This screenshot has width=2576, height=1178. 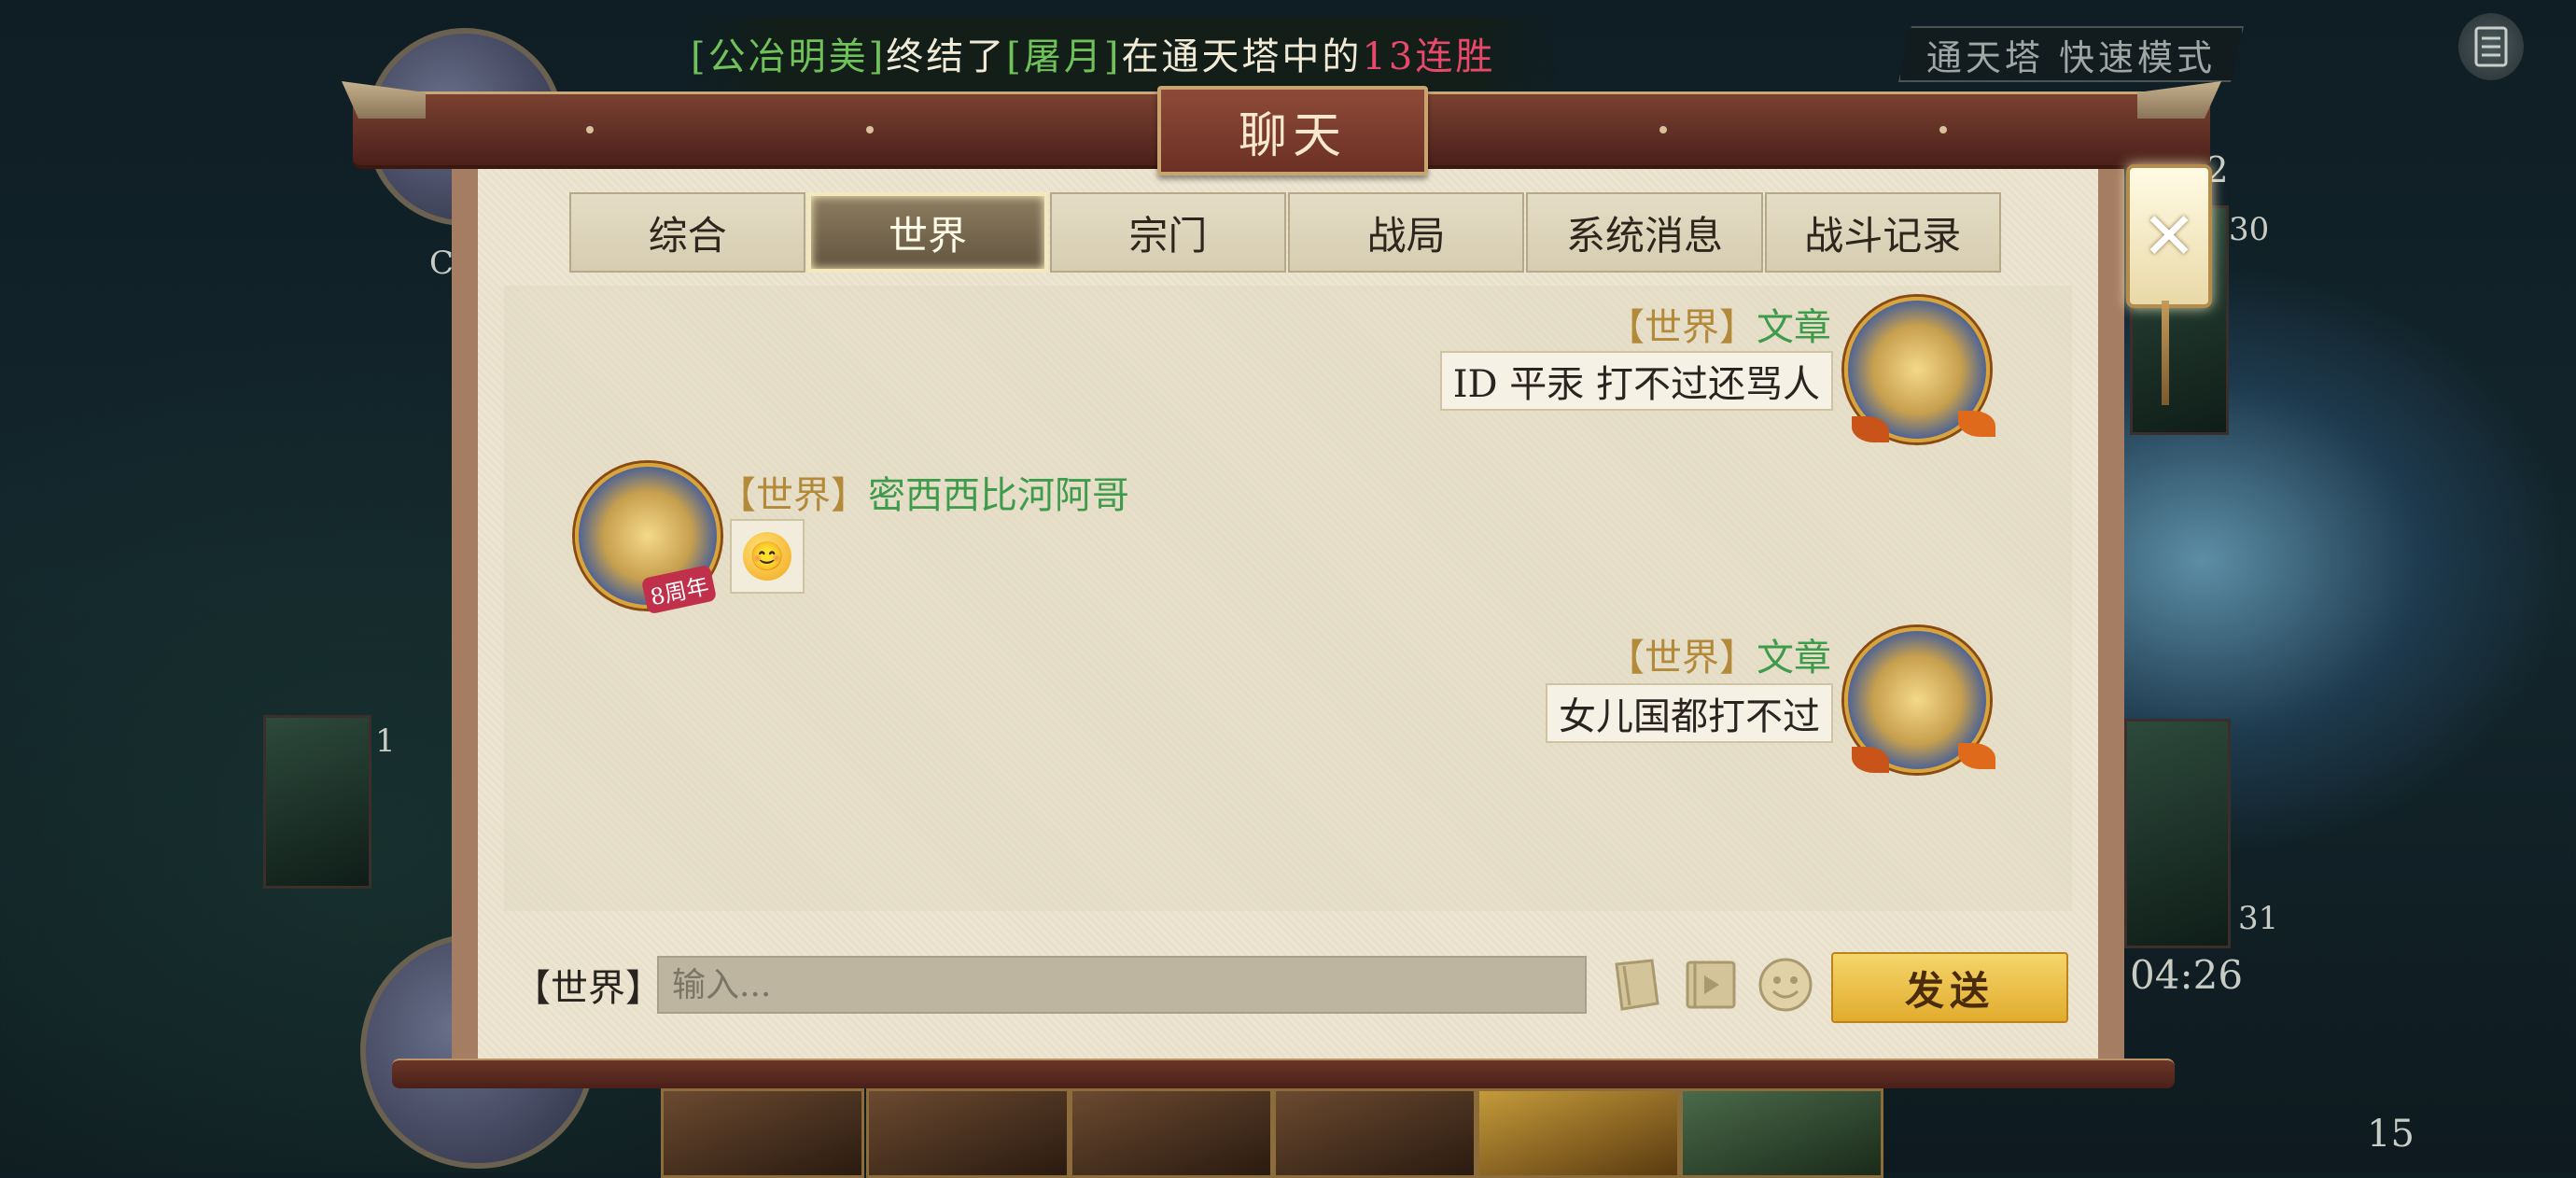 What do you see at coordinates (1882, 232) in the screenshot?
I see `tab-battle-records: 战斗记录` at bounding box center [1882, 232].